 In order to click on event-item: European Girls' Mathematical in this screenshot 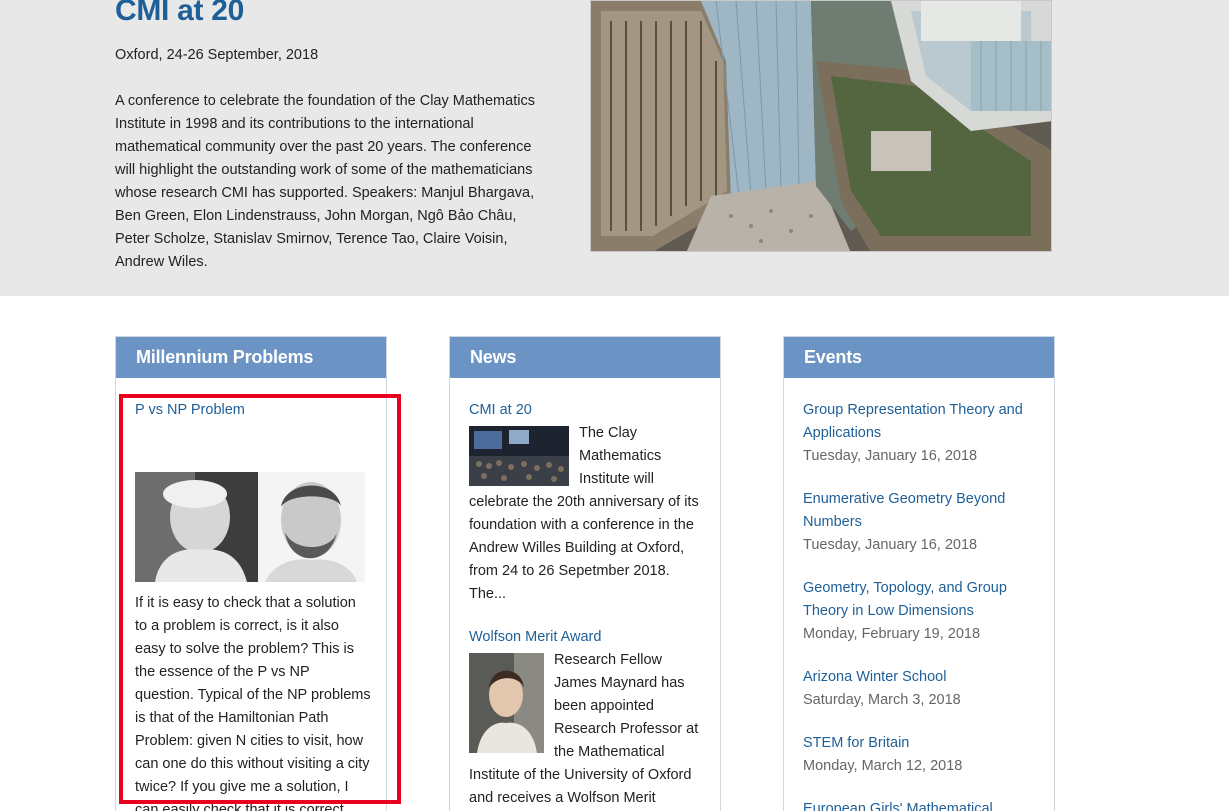, I will do `click(920, 804)`.